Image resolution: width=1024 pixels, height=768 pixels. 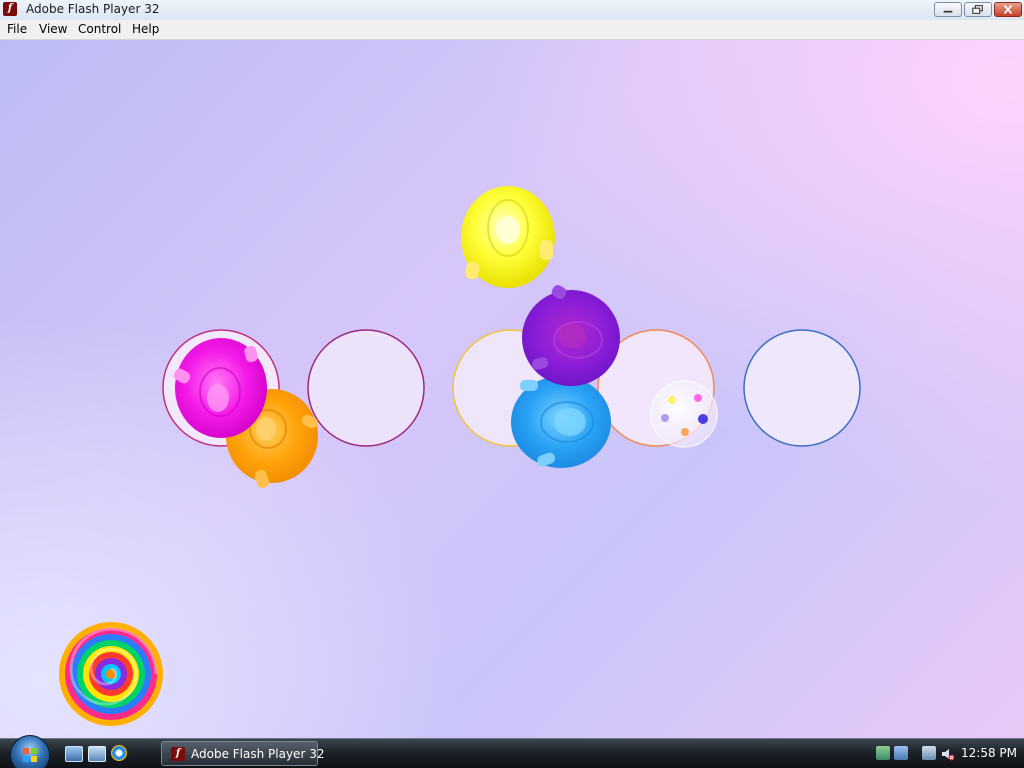 I want to click on volume-muted-icon, so click(x=948, y=753).